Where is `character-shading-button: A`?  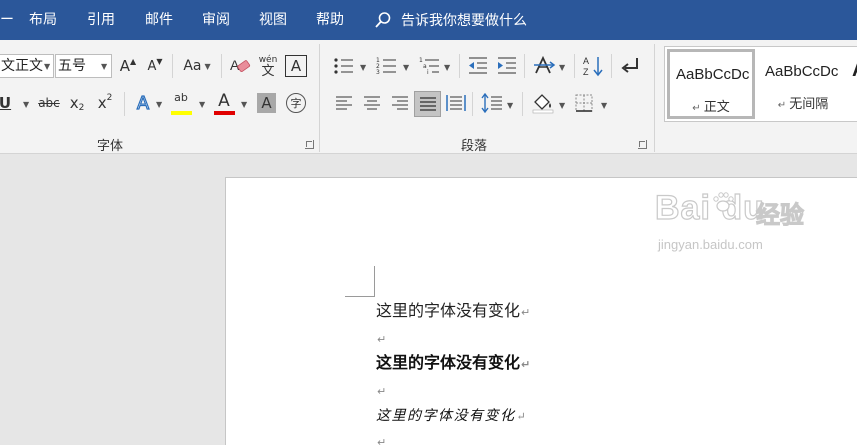 character-shading-button: A is located at coordinates (266, 103).